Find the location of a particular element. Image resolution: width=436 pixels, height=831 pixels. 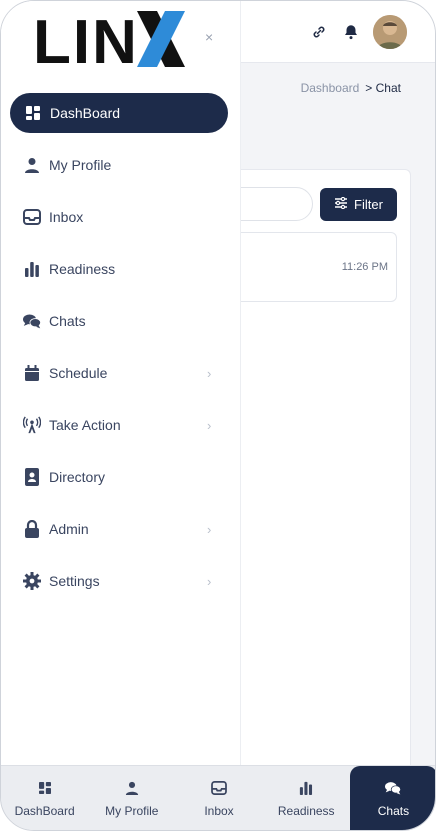

breadcrumb: Dashboard > Chat is located at coordinates (351, 88).